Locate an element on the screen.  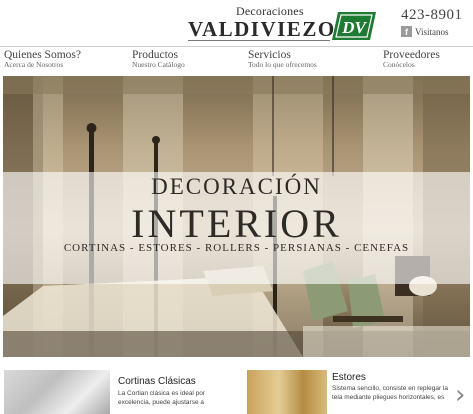
brand-name: VALDIVIEZO is located at coordinates (262, 29).